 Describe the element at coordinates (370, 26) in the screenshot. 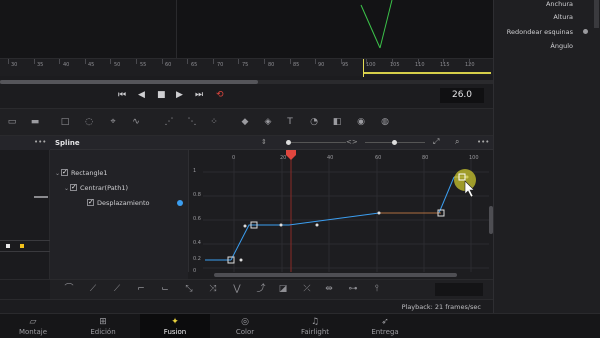

I see `path-line` at that location.